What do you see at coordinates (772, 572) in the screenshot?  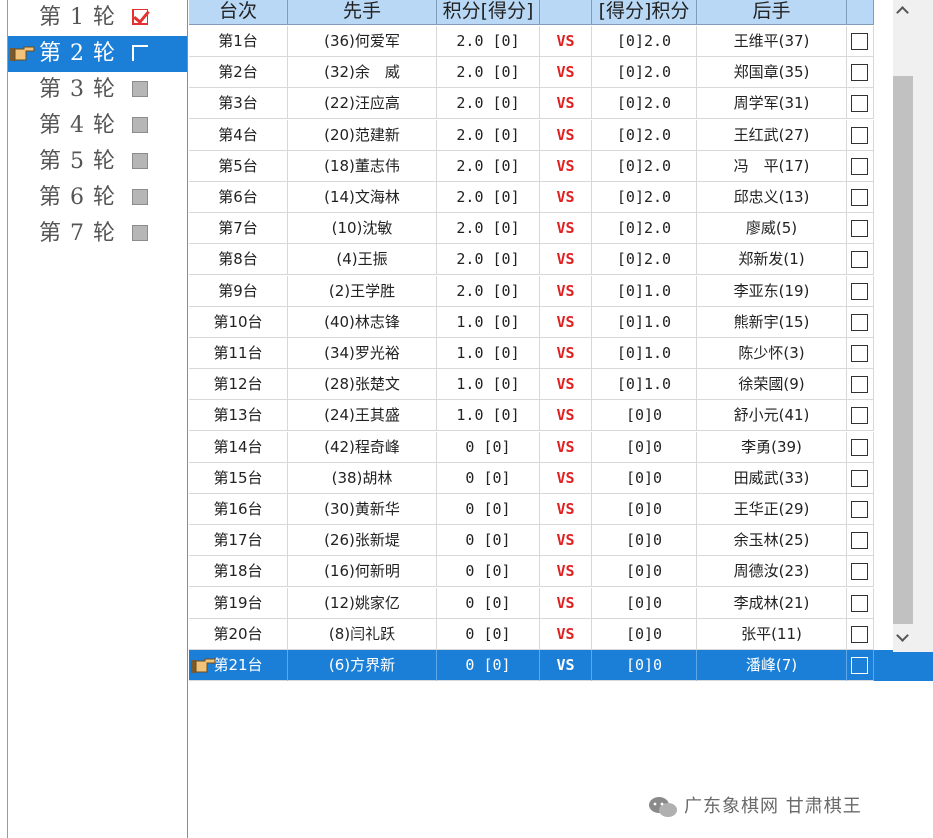 I see `cell-second-player: 周德汝(23)` at bounding box center [772, 572].